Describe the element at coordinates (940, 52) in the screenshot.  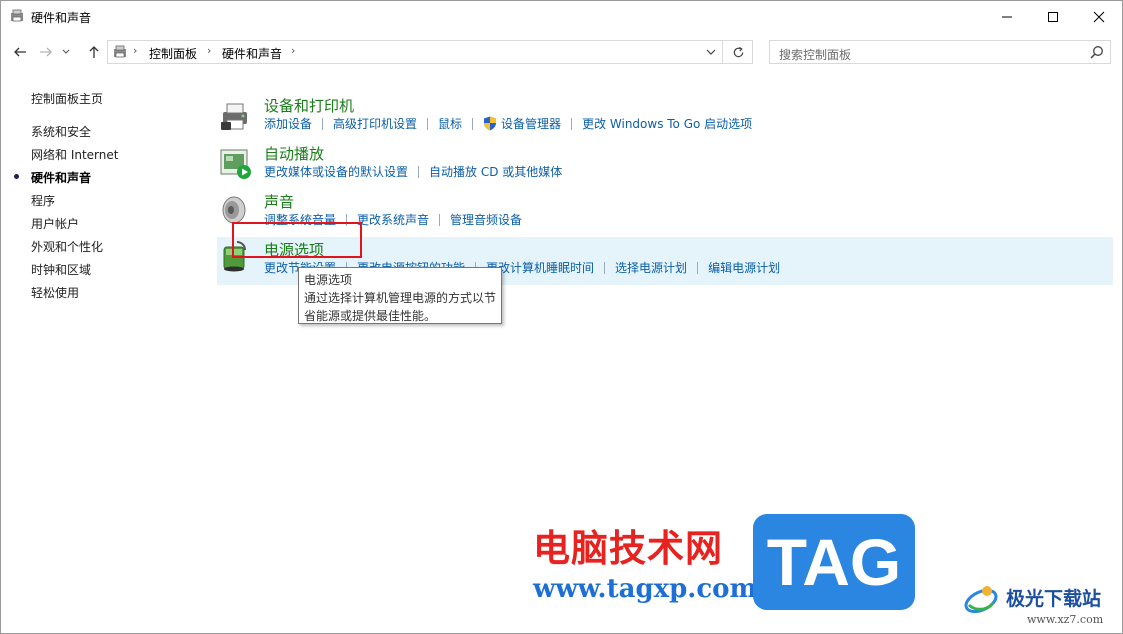
I see `search-box: 搜索控制面板` at that location.